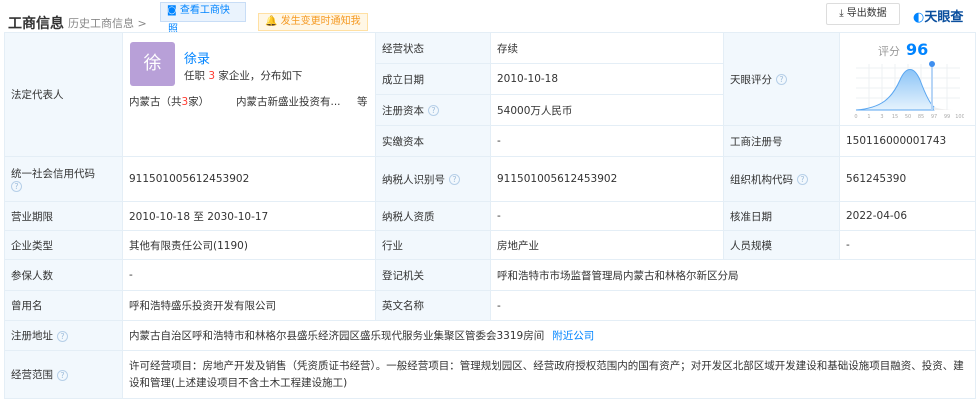 The width and height of the screenshot is (978, 415). What do you see at coordinates (249, 305) in the screenshot?
I see `former-name-value: 呼和浩特盛乐投资开发有限公司` at bounding box center [249, 305].